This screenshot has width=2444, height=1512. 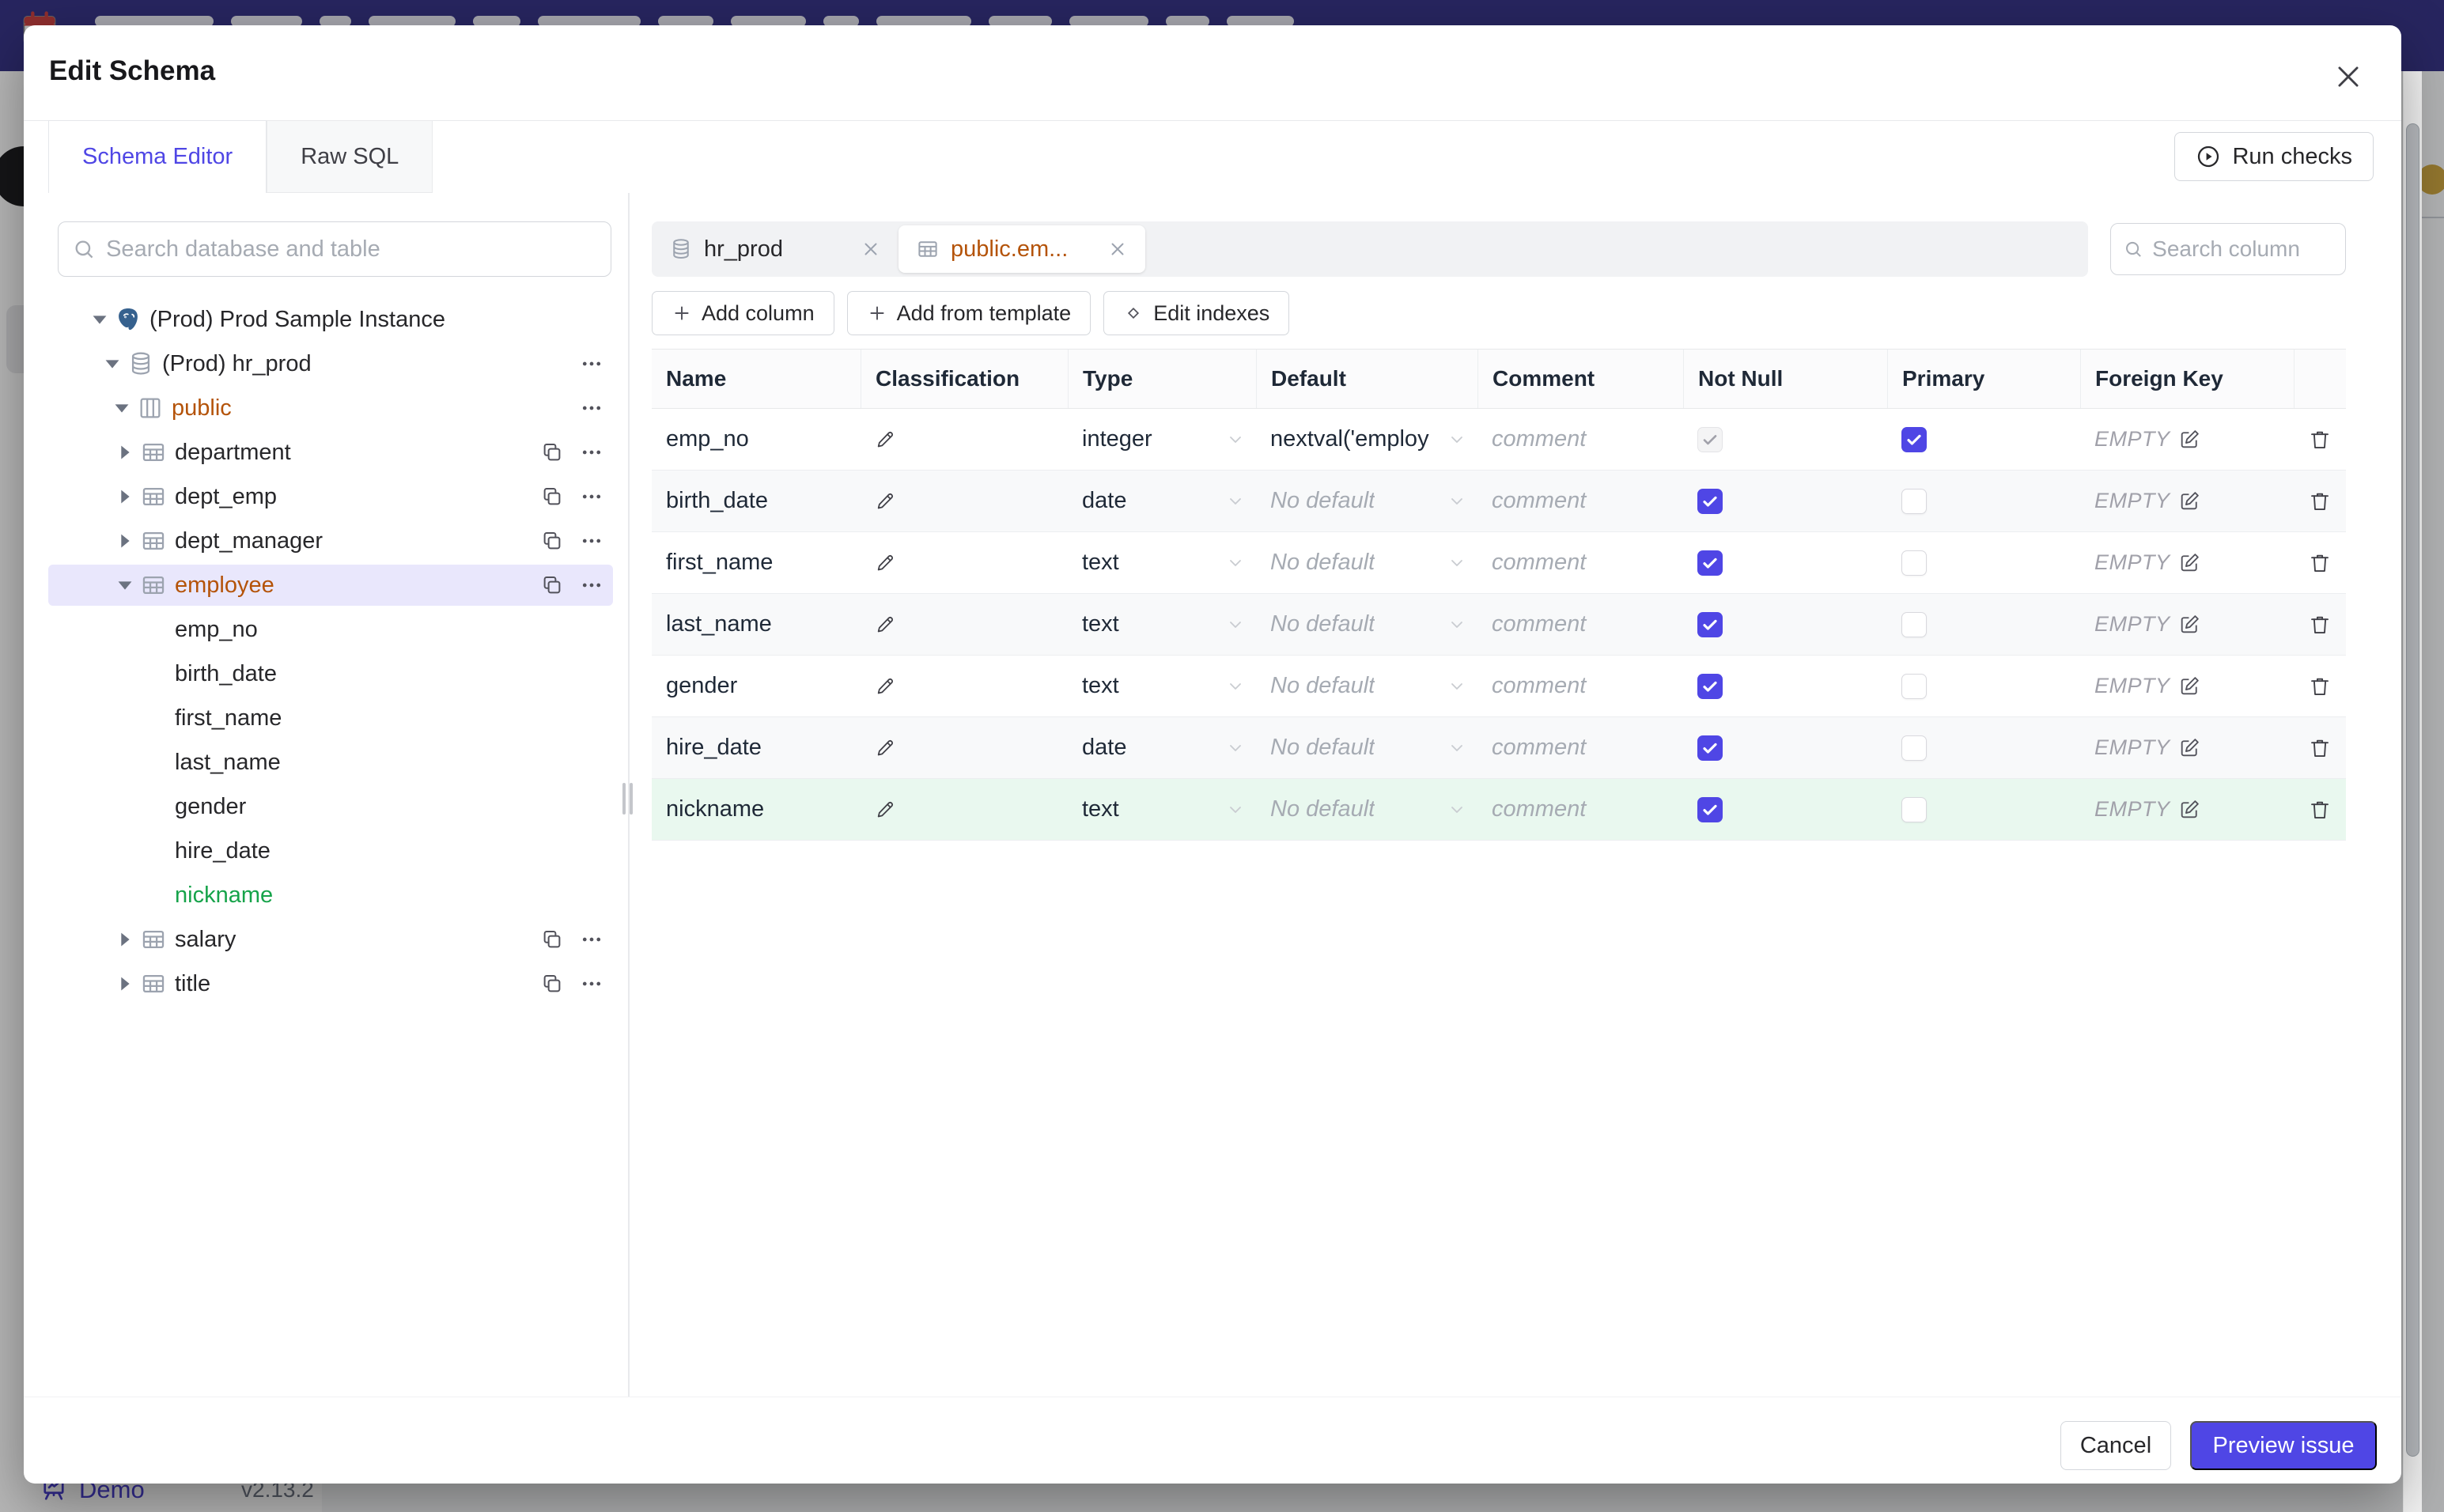 What do you see at coordinates (756, 440) in the screenshot?
I see `cell-name: emp_no` at bounding box center [756, 440].